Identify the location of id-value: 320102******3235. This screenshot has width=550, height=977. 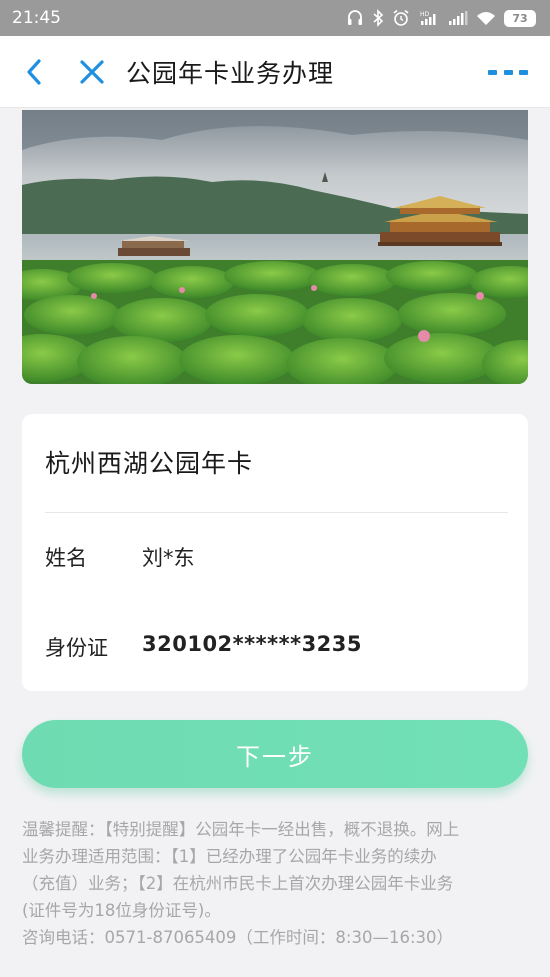
(252, 644).